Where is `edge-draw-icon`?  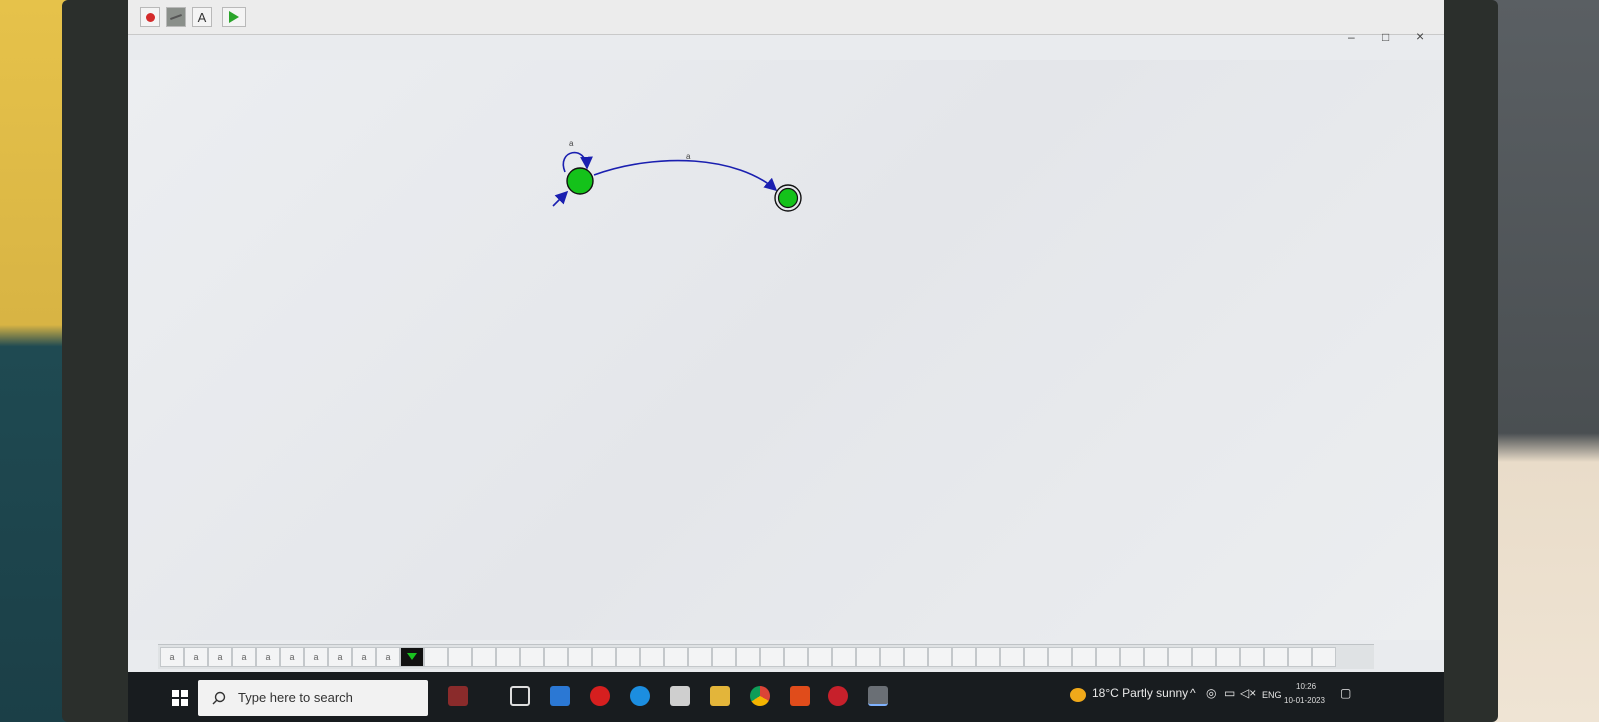 edge-draw-icon is located at coordinates (176, 17).